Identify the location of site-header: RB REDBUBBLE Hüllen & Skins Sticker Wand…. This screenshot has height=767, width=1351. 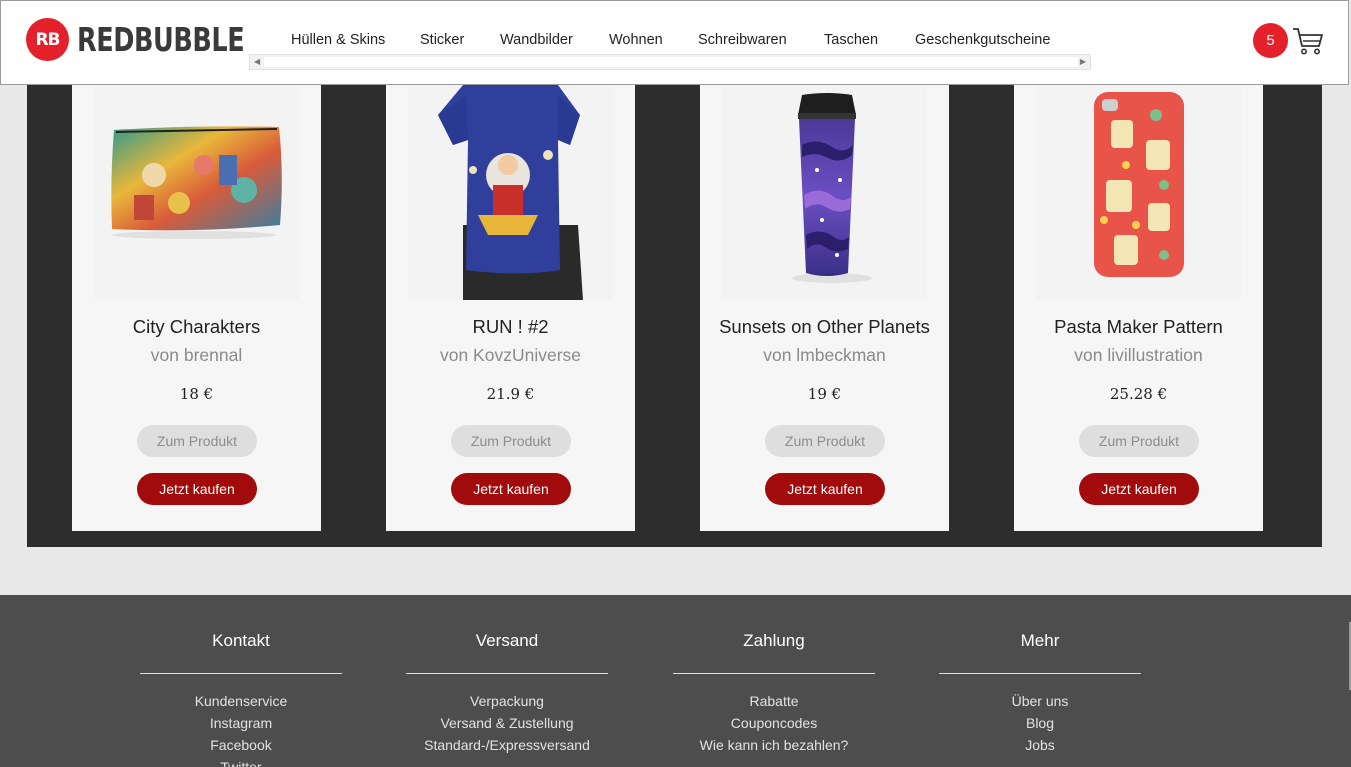
(674, 42).